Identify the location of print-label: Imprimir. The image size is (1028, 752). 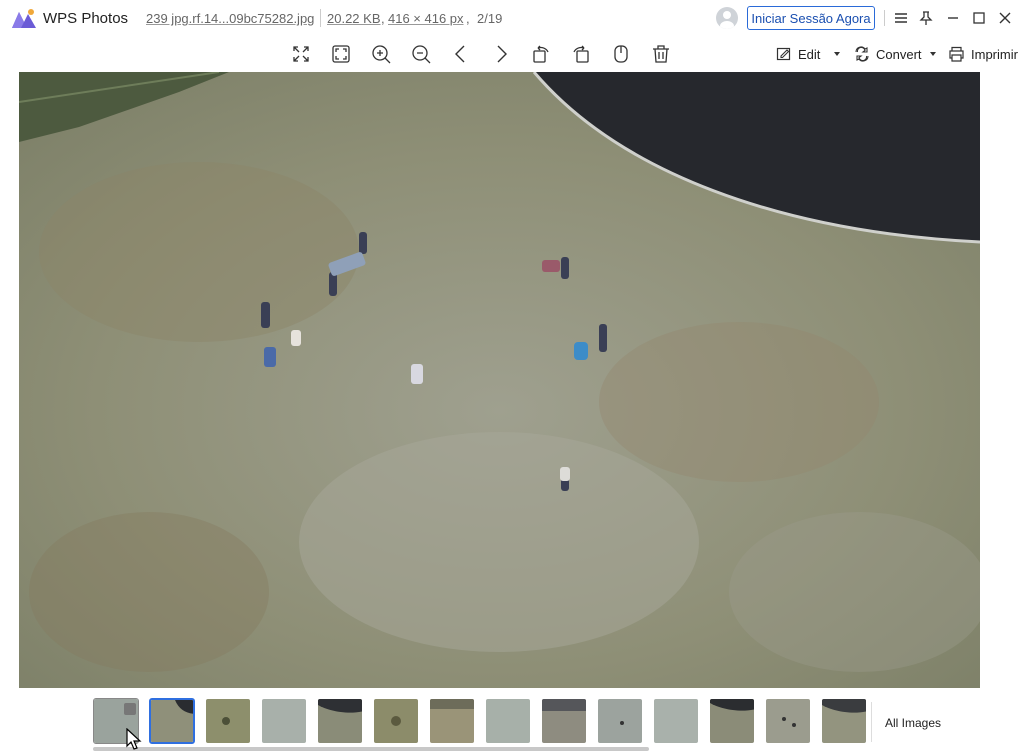
(994, 54).